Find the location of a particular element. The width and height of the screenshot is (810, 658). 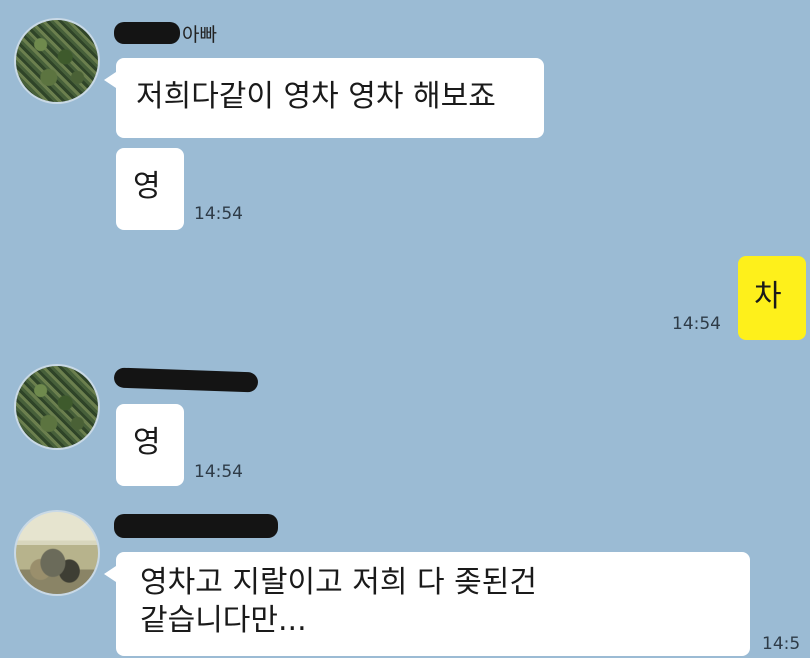

message-time: 14:5 is located at coordinates (781, 644).